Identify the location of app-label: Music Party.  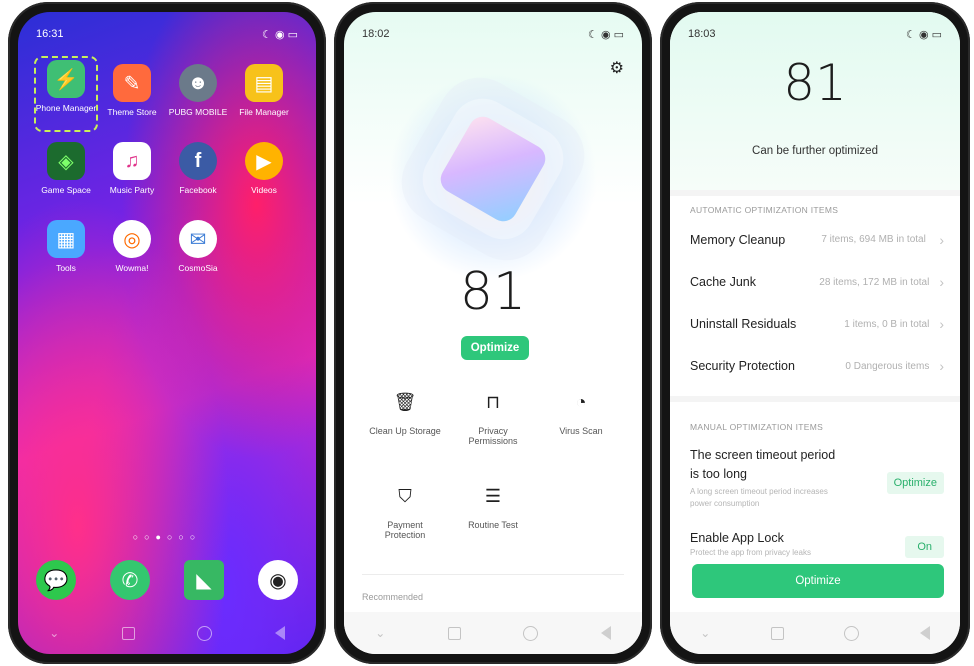
(132, 190).